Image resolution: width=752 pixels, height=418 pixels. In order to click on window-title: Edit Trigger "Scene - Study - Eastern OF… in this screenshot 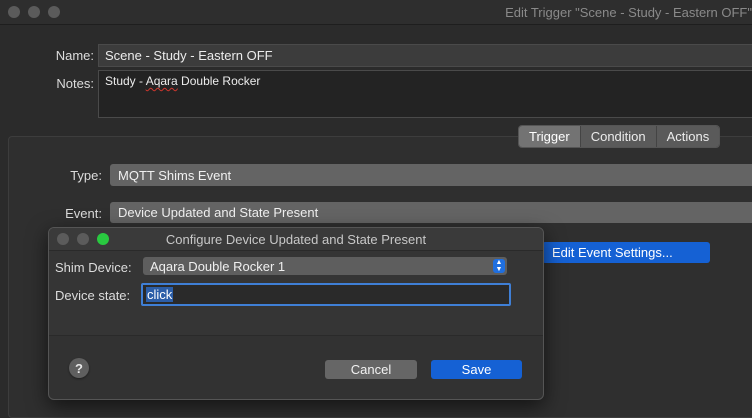, I will do `click(628, 12)`.